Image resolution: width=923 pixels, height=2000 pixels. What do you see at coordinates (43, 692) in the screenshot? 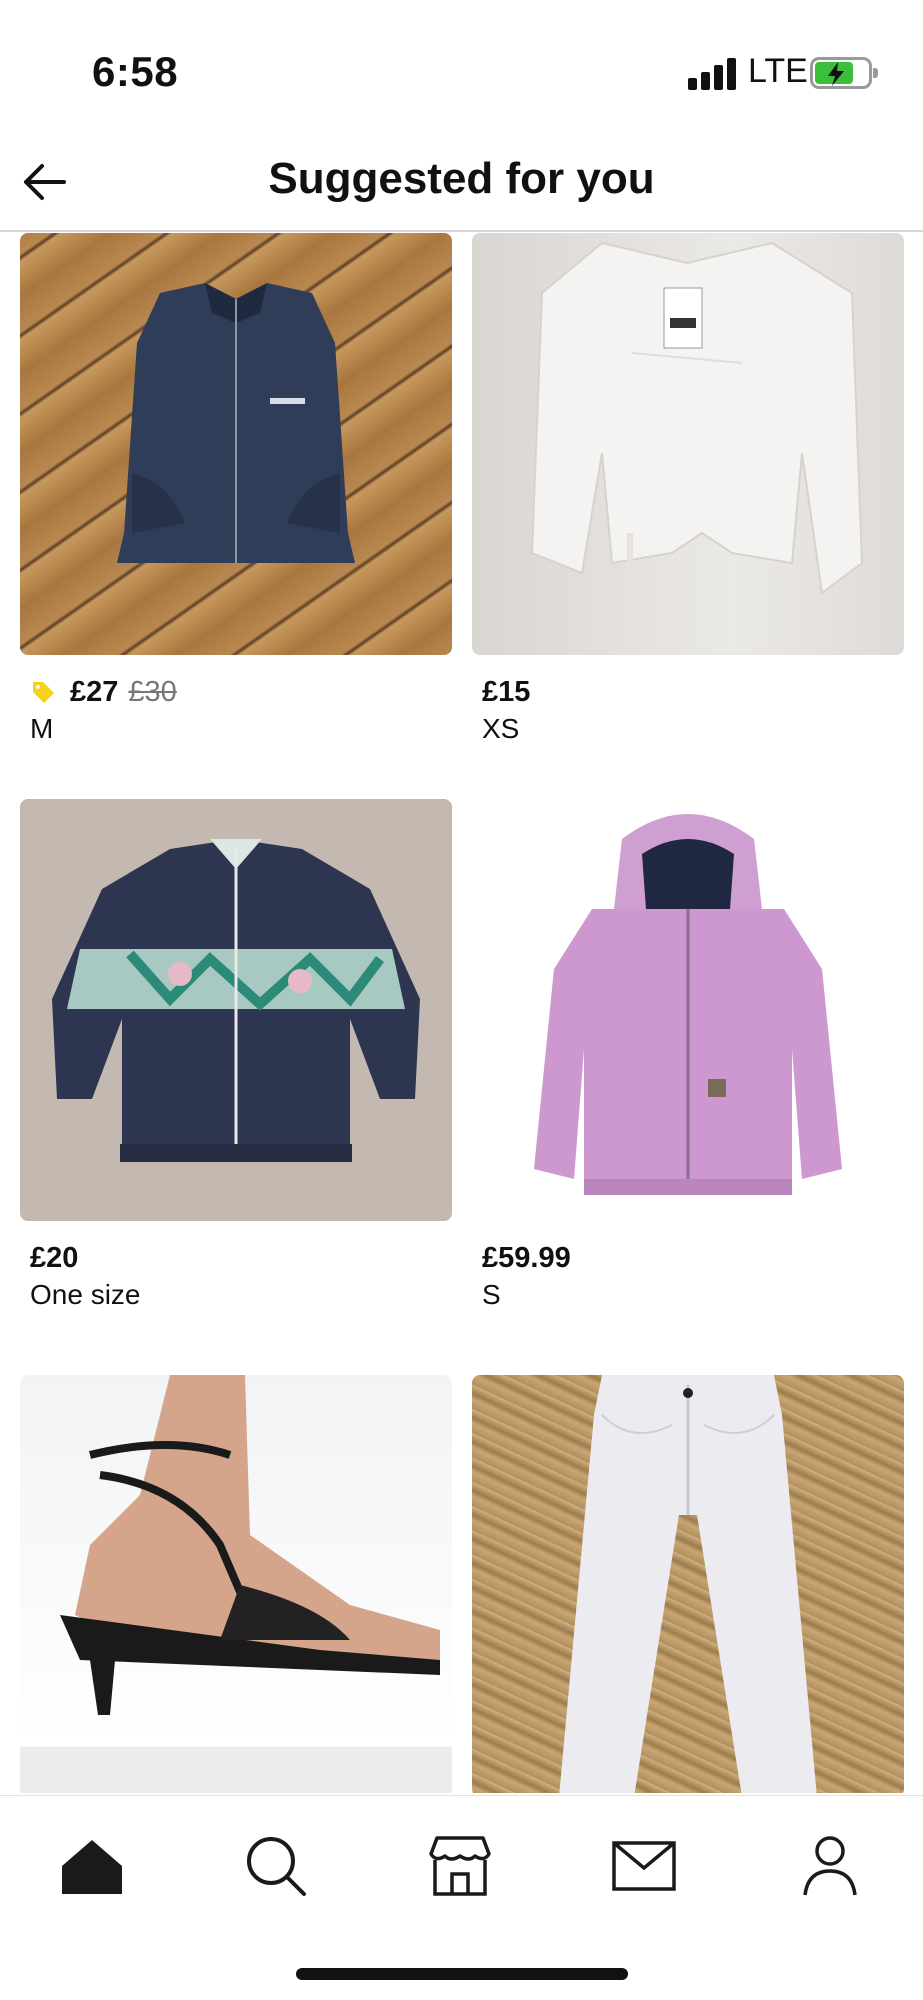
I see `sale-tag-icon` at bounding box center [43, 692].